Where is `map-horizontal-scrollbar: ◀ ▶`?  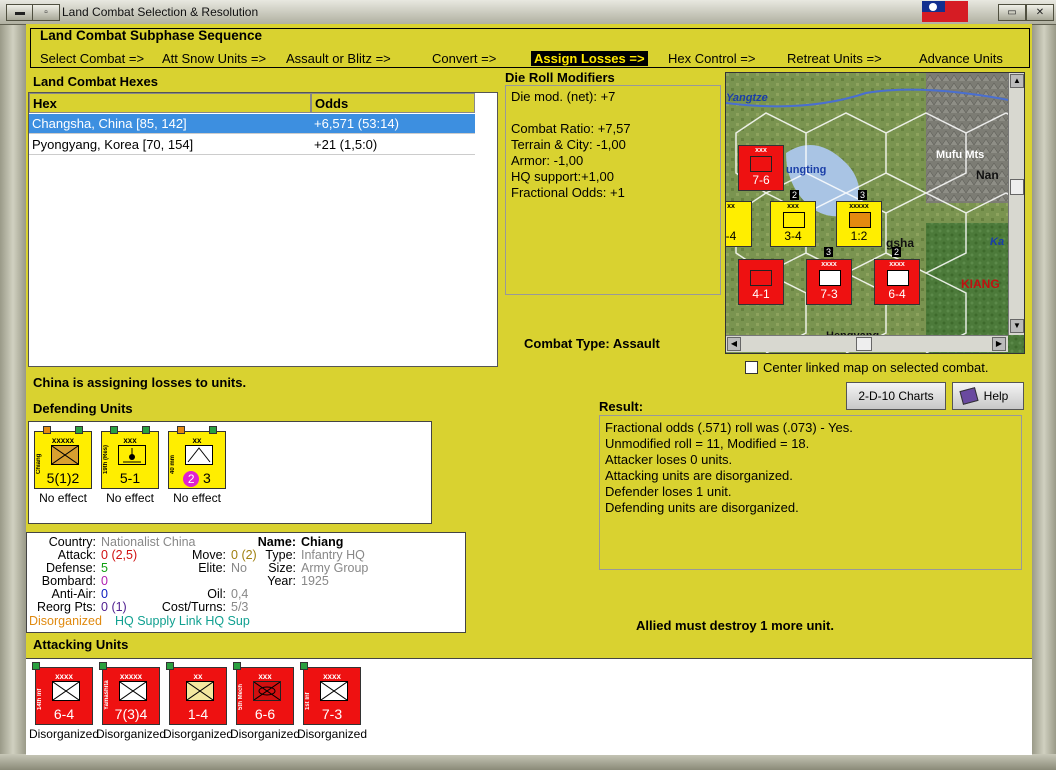
map-horizontal-scrollbar: ◀ ▶ is located at coordinates (867, 343).